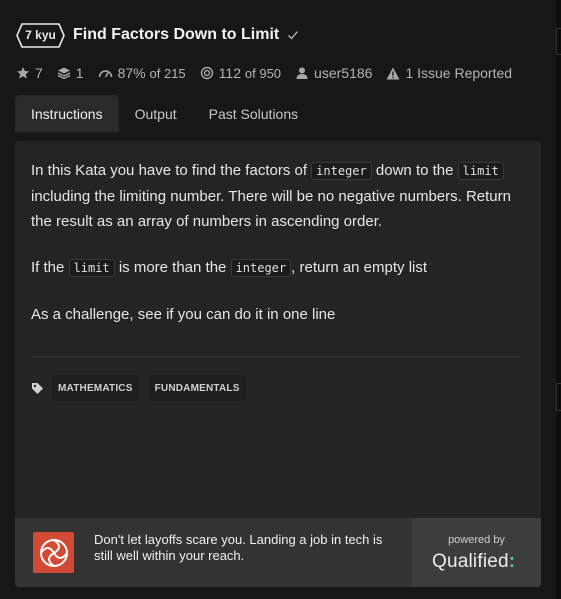  I want to click on completed-stat: 112 of 950, so click(240, 73).